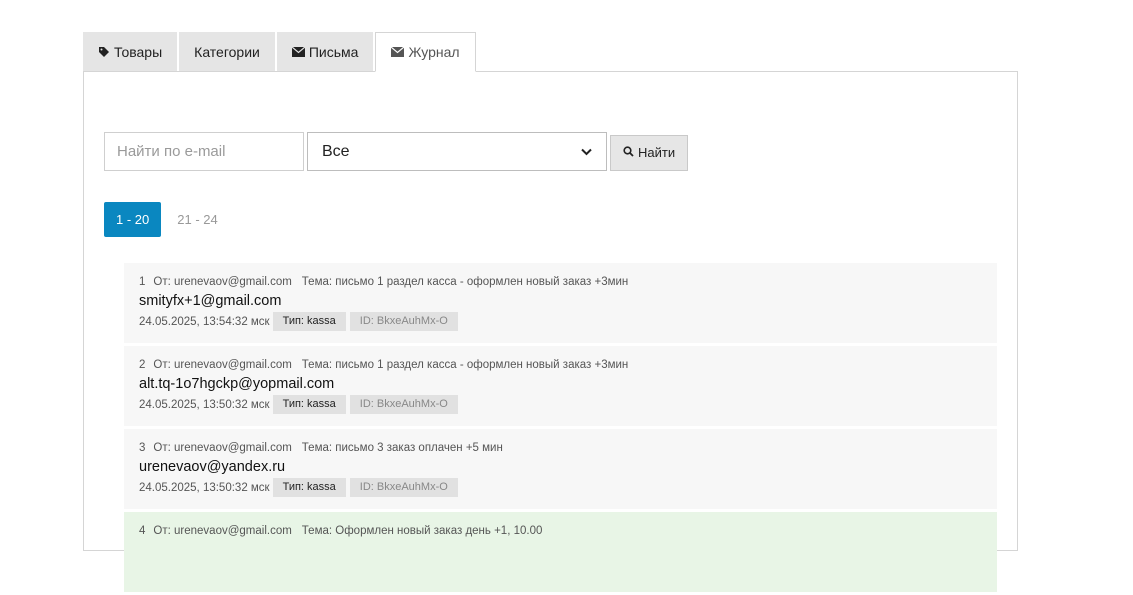 The image size is (1133, 595). What do you see at coordinates (336, 151) in the screenshot?
I see `type-filter-value: Все` at bounding box center [336, 151].